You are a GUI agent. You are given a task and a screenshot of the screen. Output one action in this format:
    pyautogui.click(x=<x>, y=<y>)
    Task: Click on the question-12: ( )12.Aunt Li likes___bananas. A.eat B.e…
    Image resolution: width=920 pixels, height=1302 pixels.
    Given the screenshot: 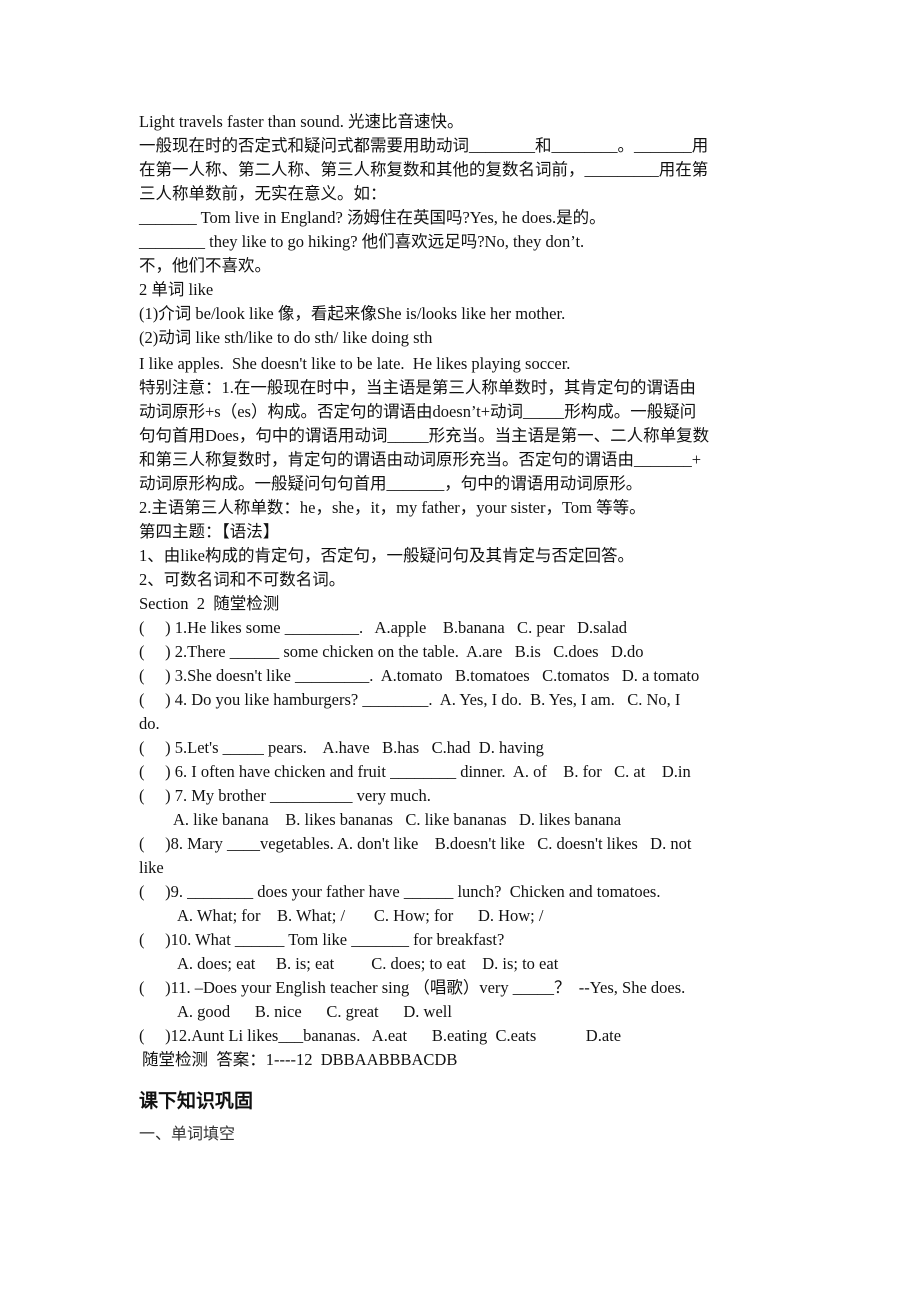 What is the action you would take?
    pyautogui.click(x=380, y=1035)
    